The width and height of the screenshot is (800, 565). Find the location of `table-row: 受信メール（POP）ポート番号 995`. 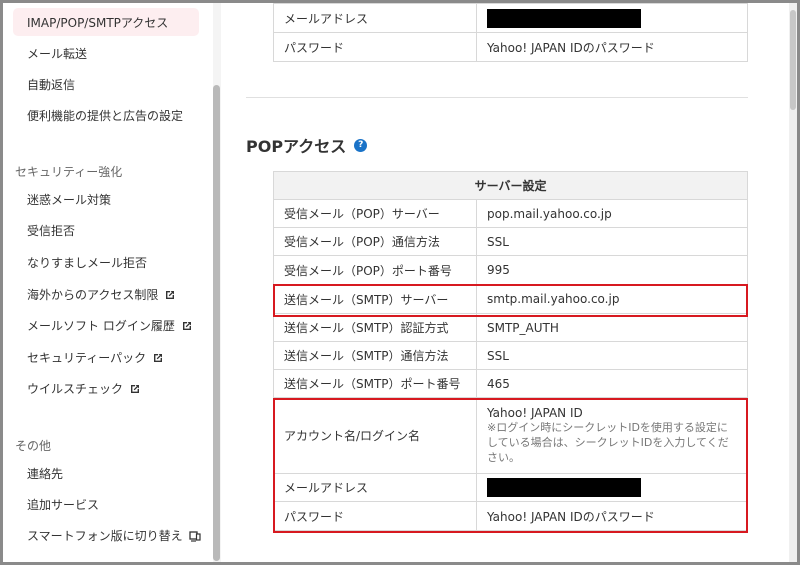

table-row: 受信メール（POP）ポート番号 995 is located at coordinates (511, 270).